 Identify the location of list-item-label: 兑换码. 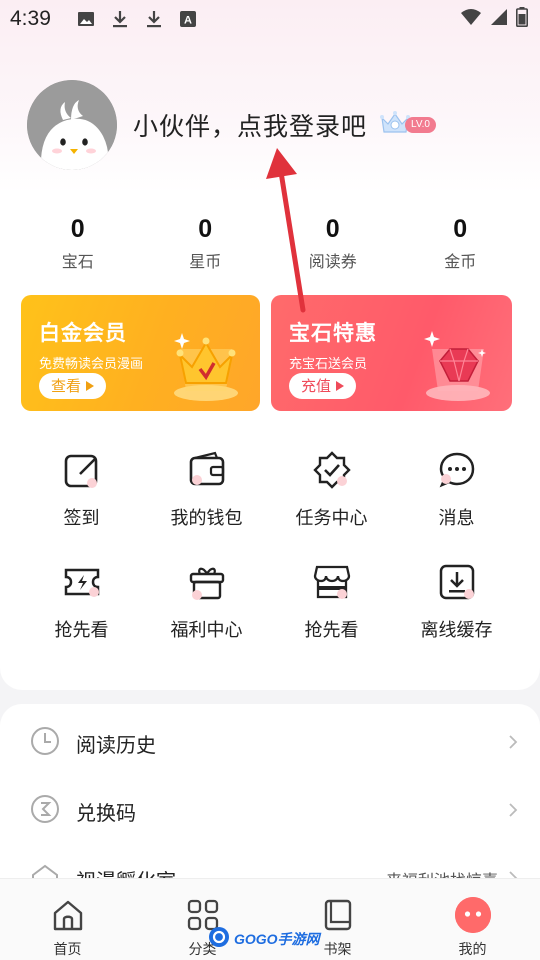
(106, 812).